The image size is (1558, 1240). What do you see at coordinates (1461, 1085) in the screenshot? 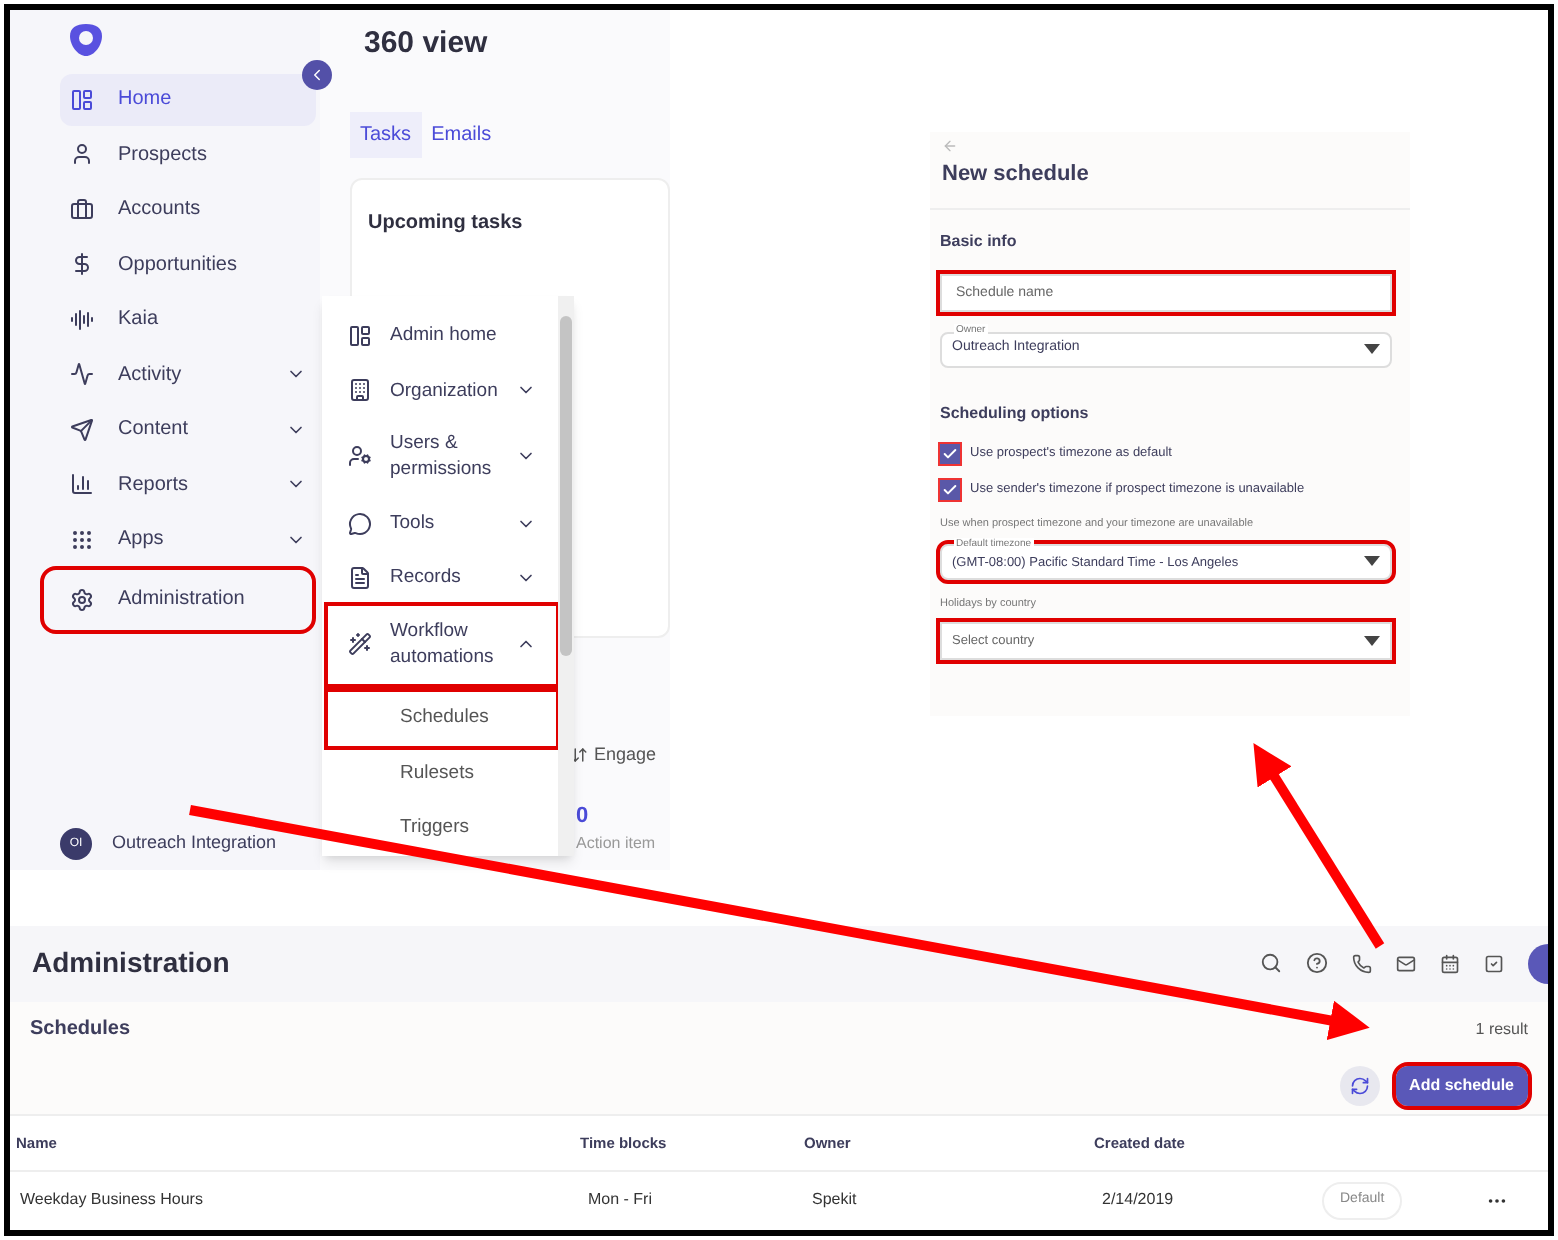
I see `add-schedule-button: Add schedule` at bounding box center [1461, 1085].